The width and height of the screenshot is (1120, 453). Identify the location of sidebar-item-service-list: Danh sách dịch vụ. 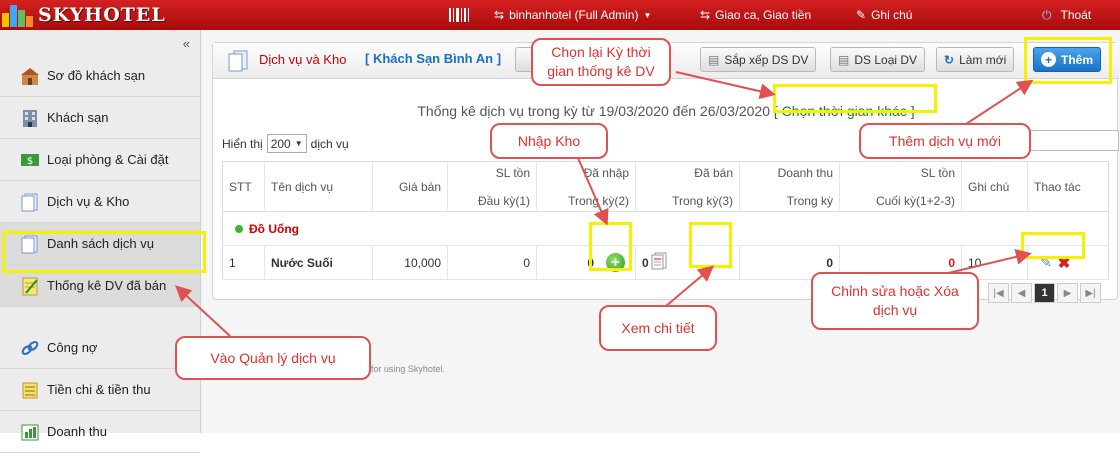
(100, 244).